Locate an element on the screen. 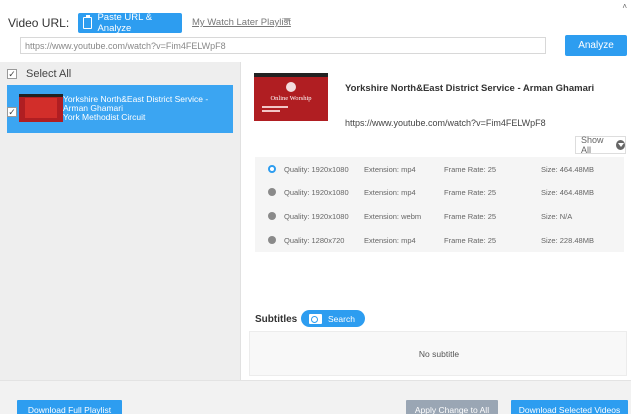 The image size is (631, 414). show-all-dropdown: Show All is located at coordinates (600, 145).